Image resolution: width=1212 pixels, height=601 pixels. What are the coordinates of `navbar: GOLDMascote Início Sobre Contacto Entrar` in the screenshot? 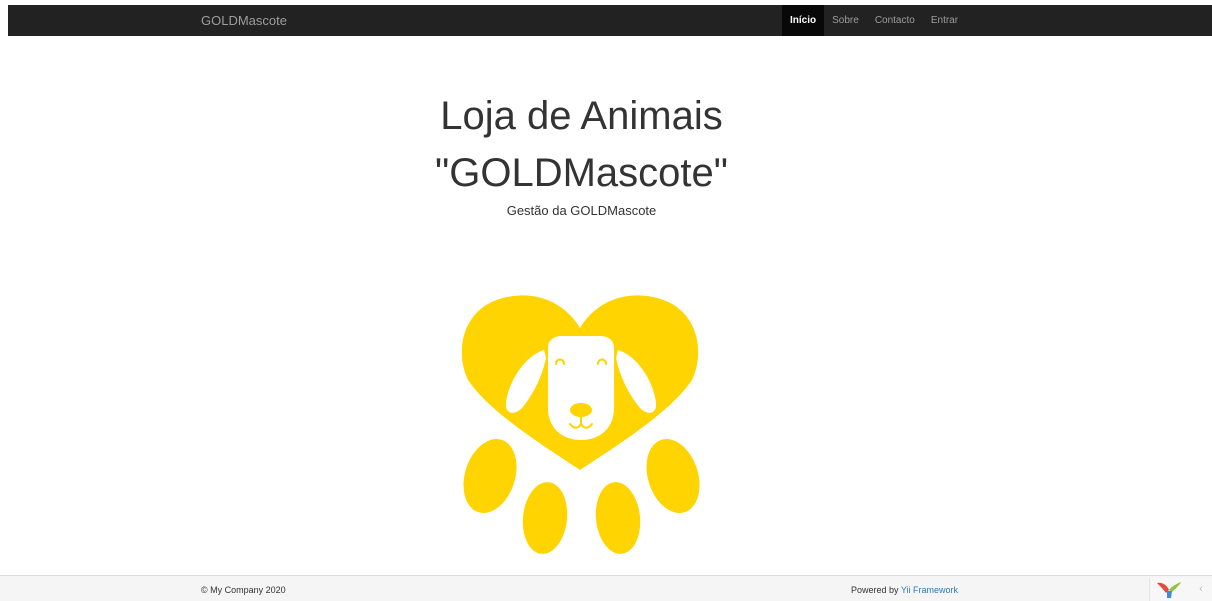 It's located at (610, 20).